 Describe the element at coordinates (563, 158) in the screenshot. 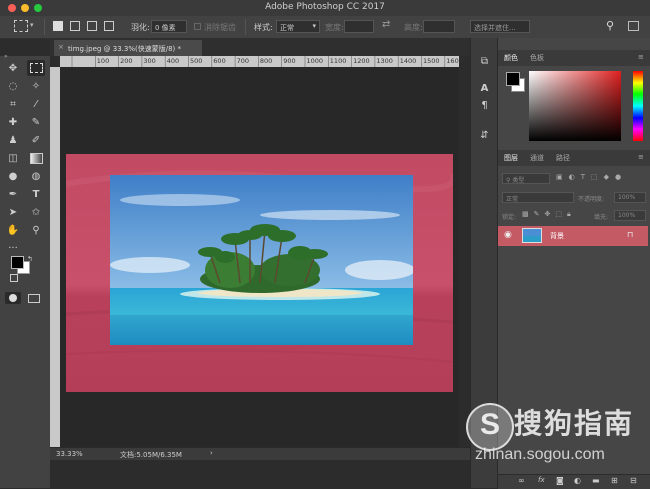

I see `tab-paths: 路径` at that location.